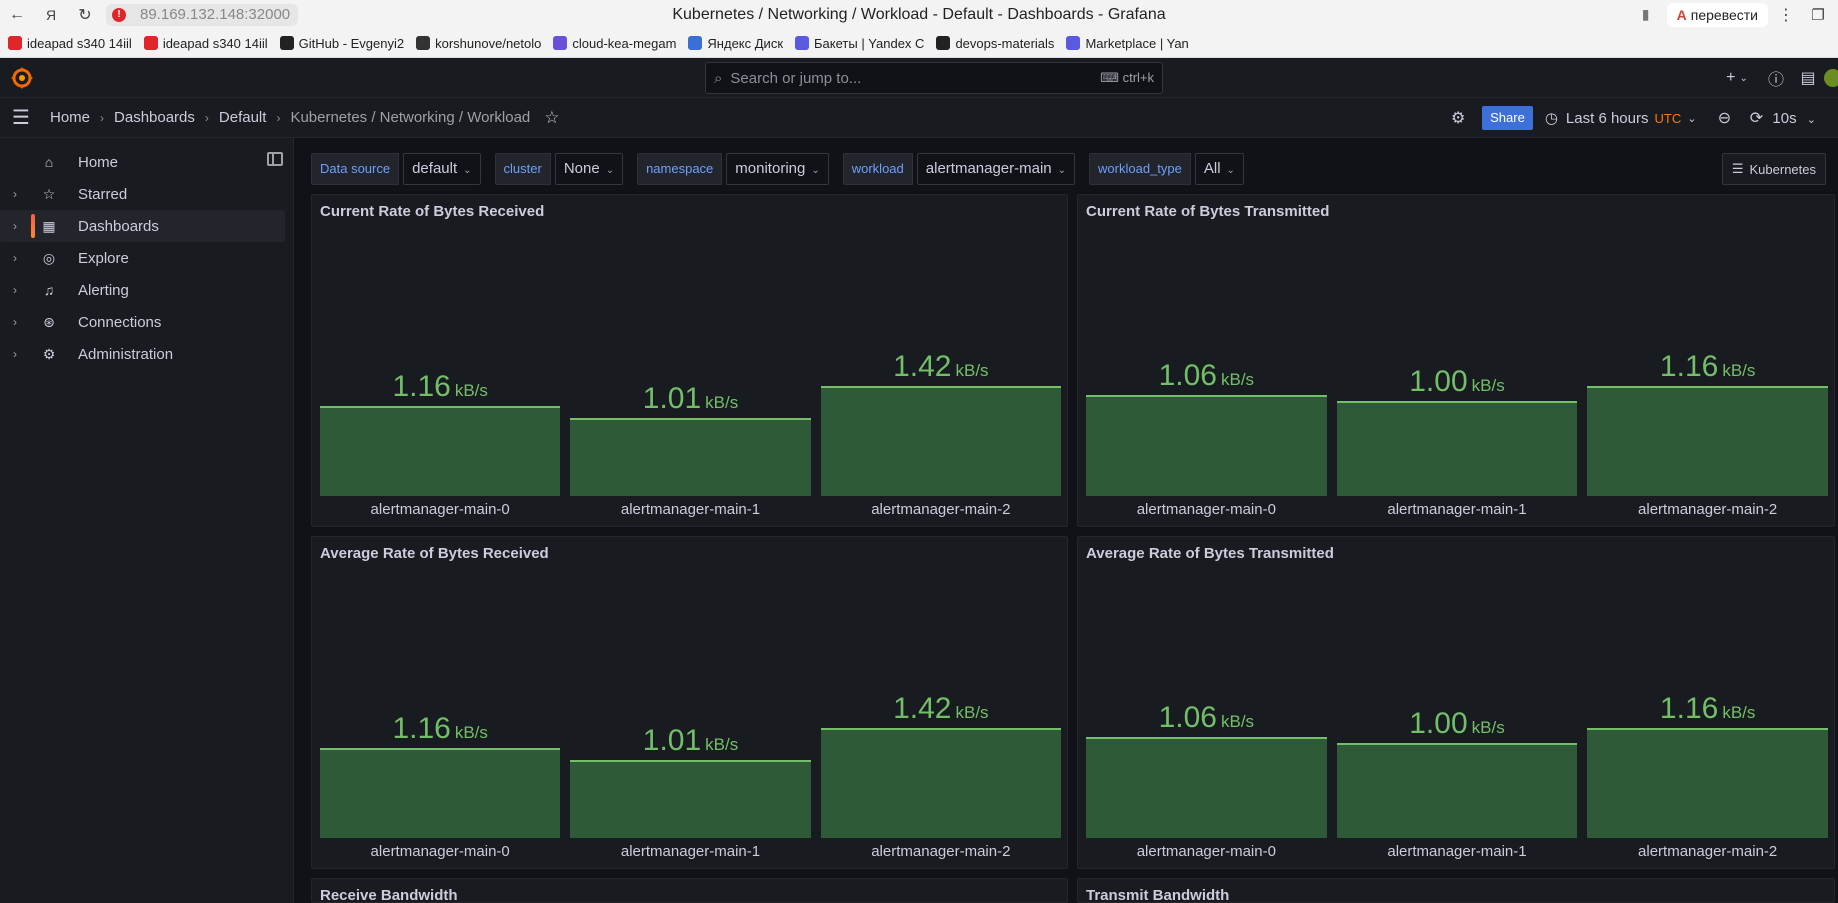  Describe the element at coordinates (777, 169) in the screenshot. I see `variable-select: monitoring ⌄` at that location.